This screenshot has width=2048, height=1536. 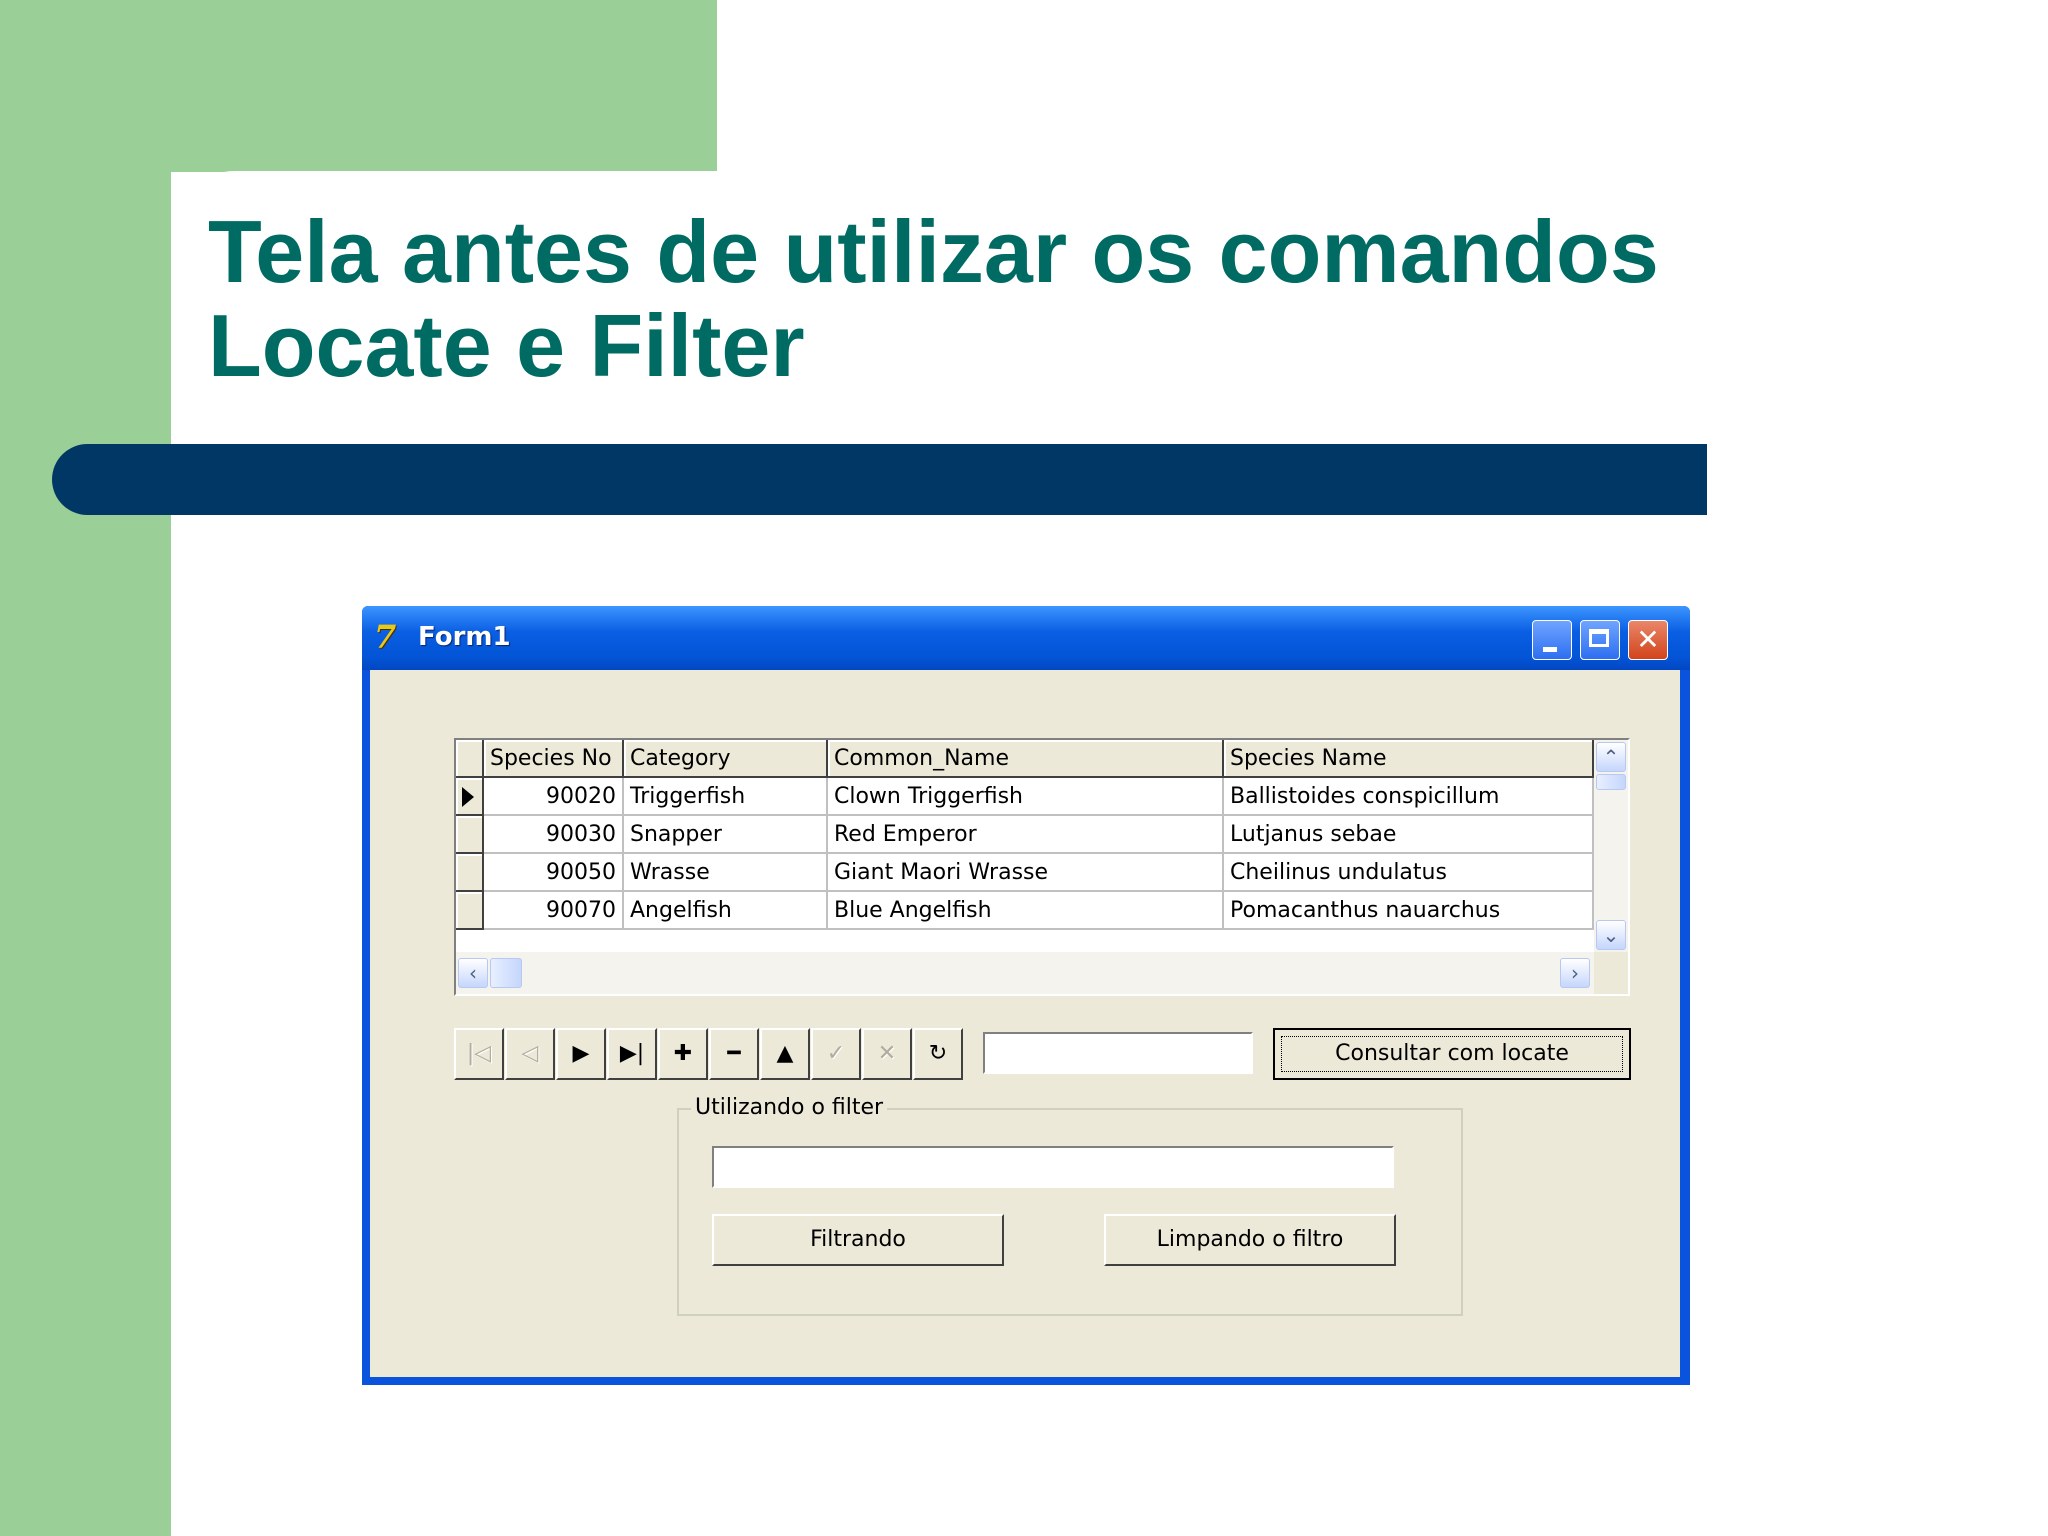 I want to click on grid-cell-common-name: Giant Maori Wrasse, so click(x=1026, y=873).